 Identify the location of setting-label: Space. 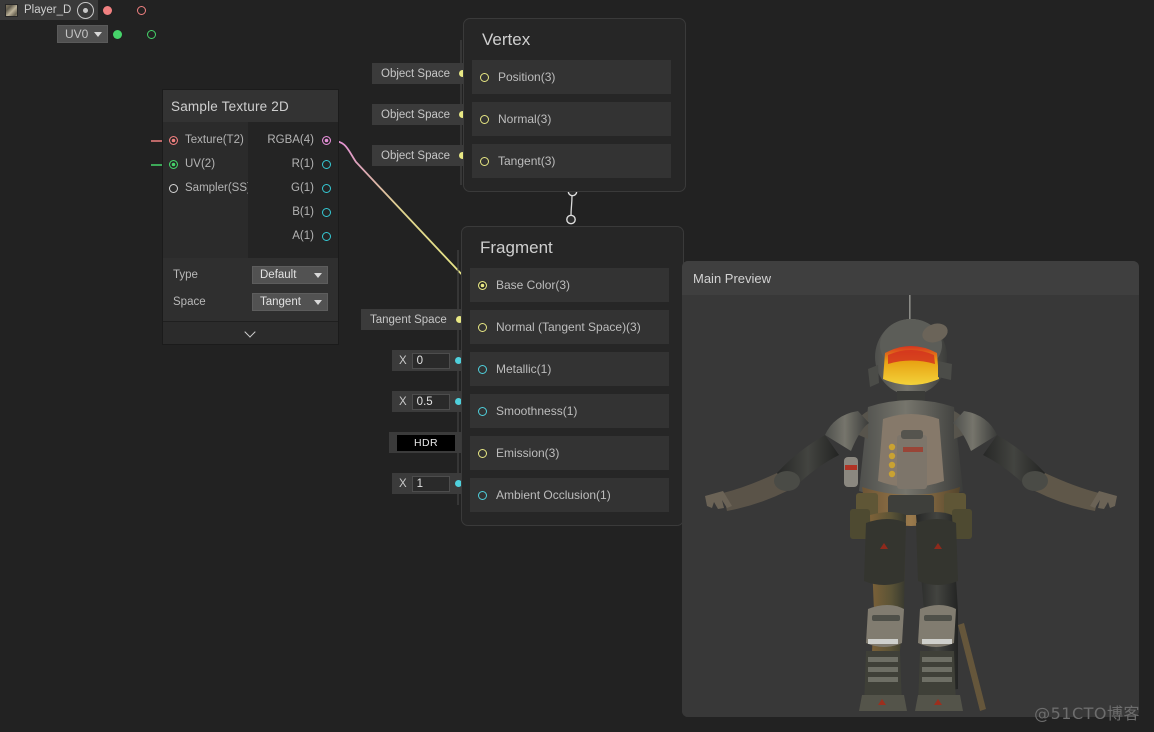
(189, 302).